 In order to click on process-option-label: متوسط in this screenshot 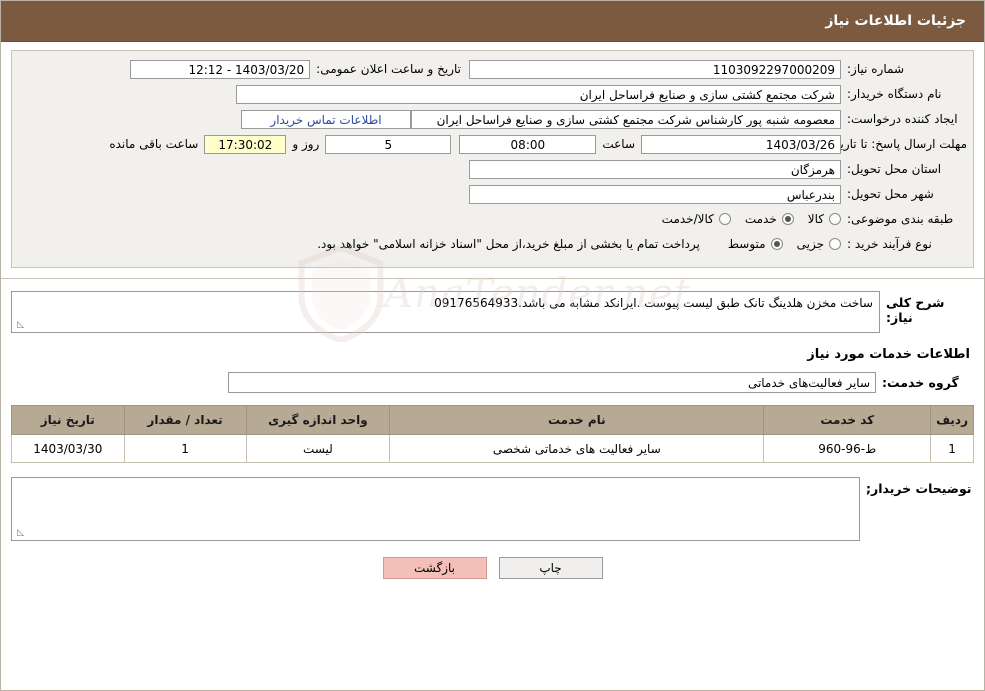, I will do `click(746, 244)`.